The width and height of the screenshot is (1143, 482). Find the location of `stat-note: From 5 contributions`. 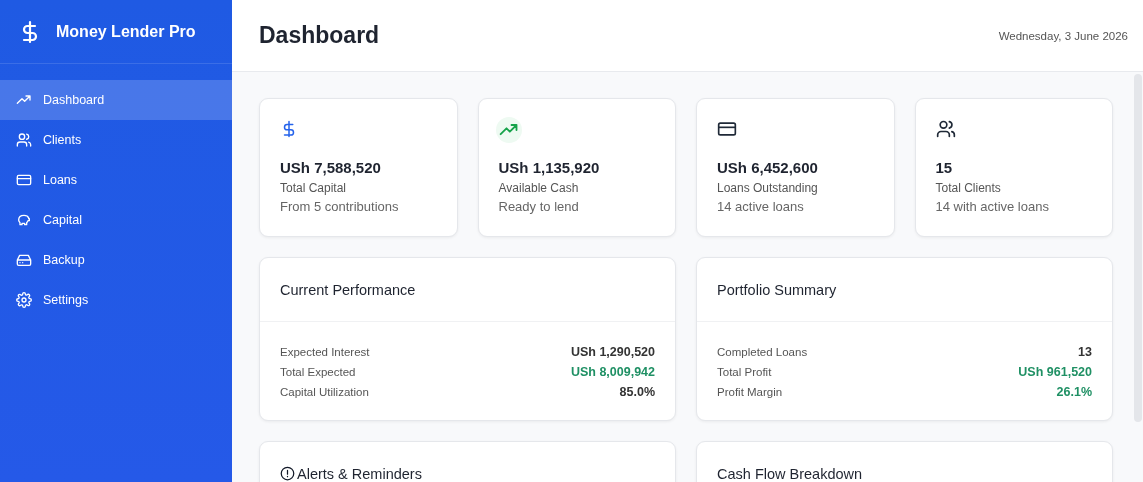

stat-note: From 5 contributions is located at coordinates (340, 206).